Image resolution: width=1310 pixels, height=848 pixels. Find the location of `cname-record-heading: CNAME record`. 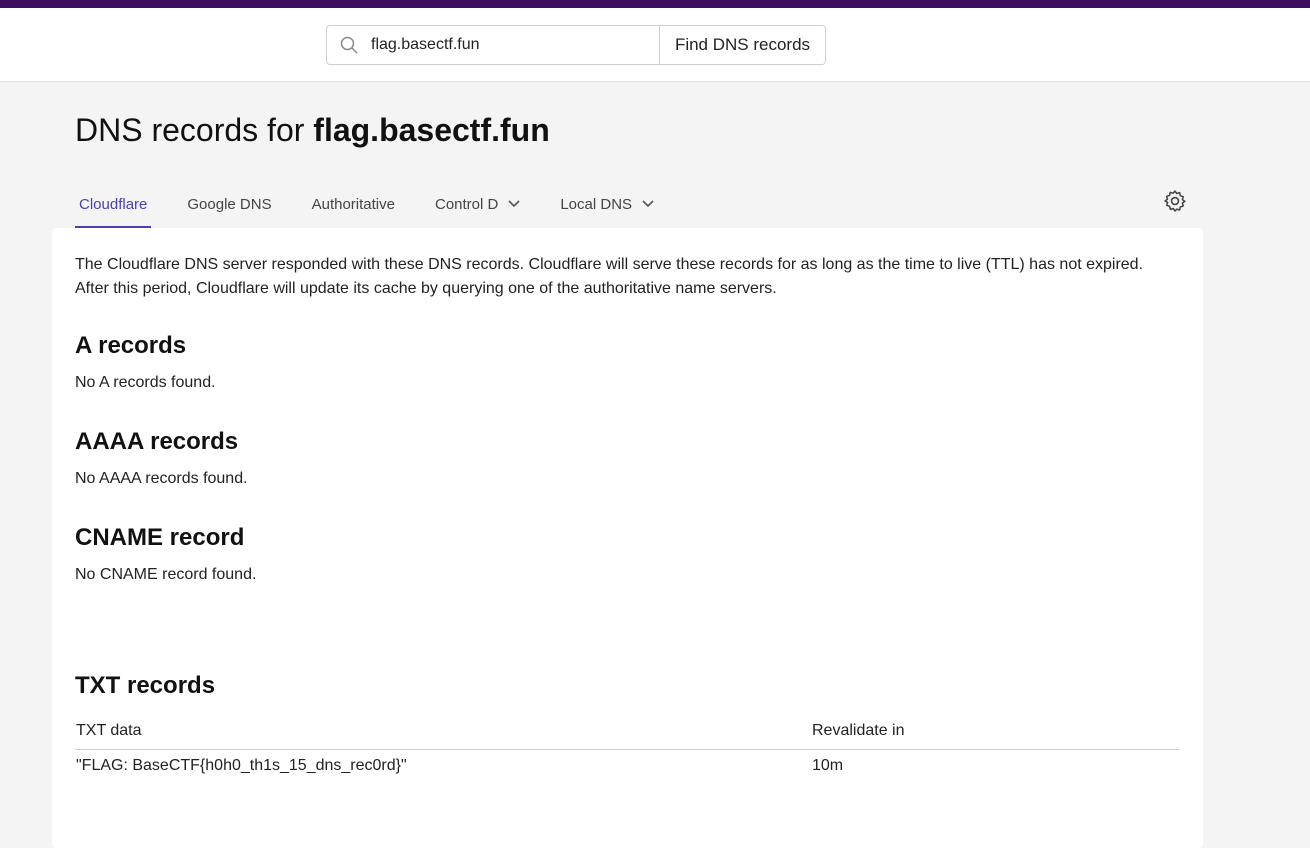

cname-record-heading: CNAME record is located at coordinates (160, 537).